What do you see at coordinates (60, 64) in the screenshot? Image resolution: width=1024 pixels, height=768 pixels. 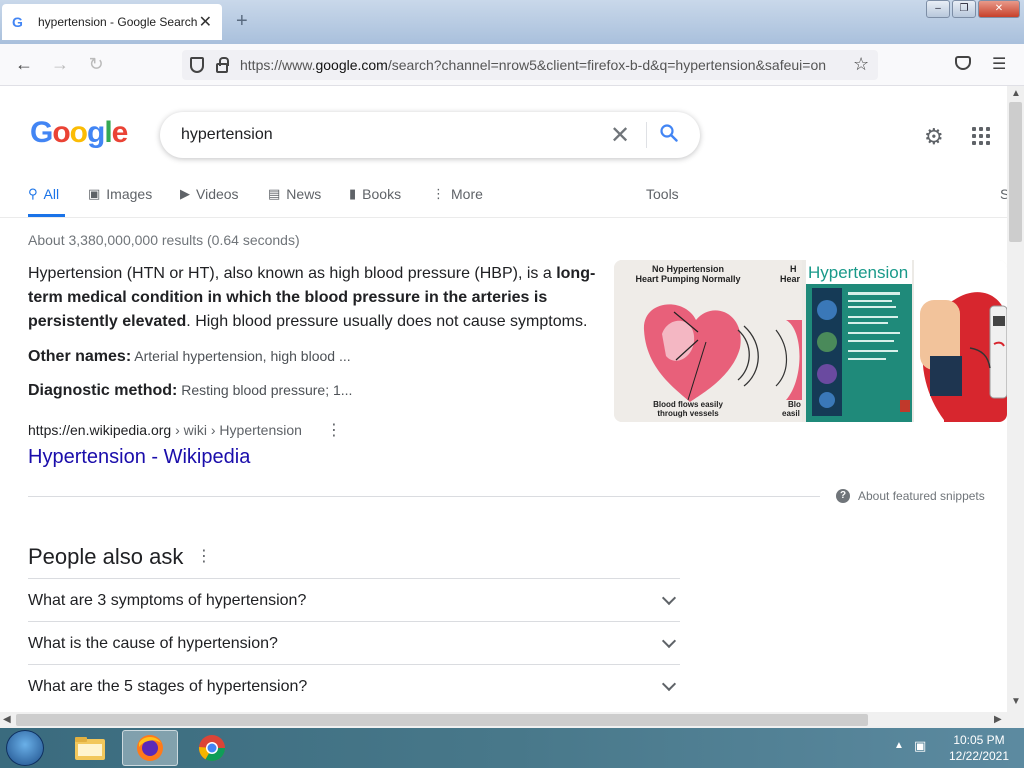 I see `forward-icon: →` at bounding box center [60, 64].